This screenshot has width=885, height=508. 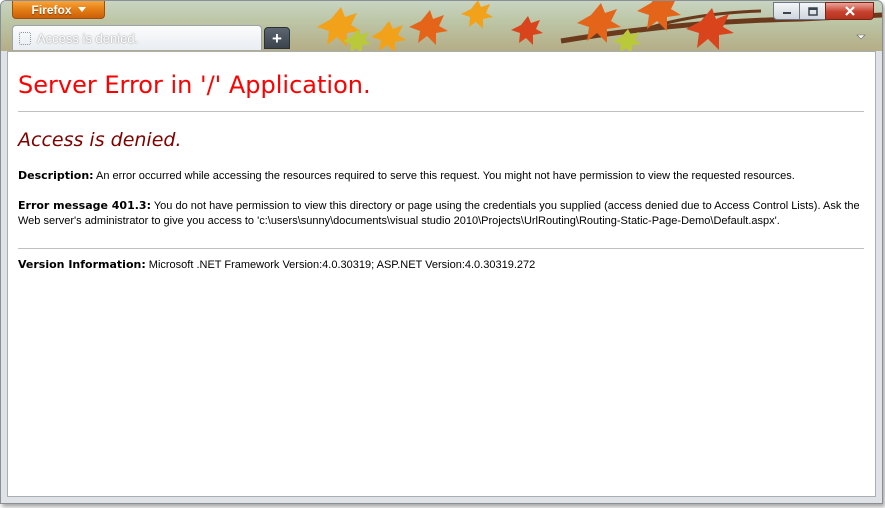 I want to click on close-icon, so click(x=849, y=11).